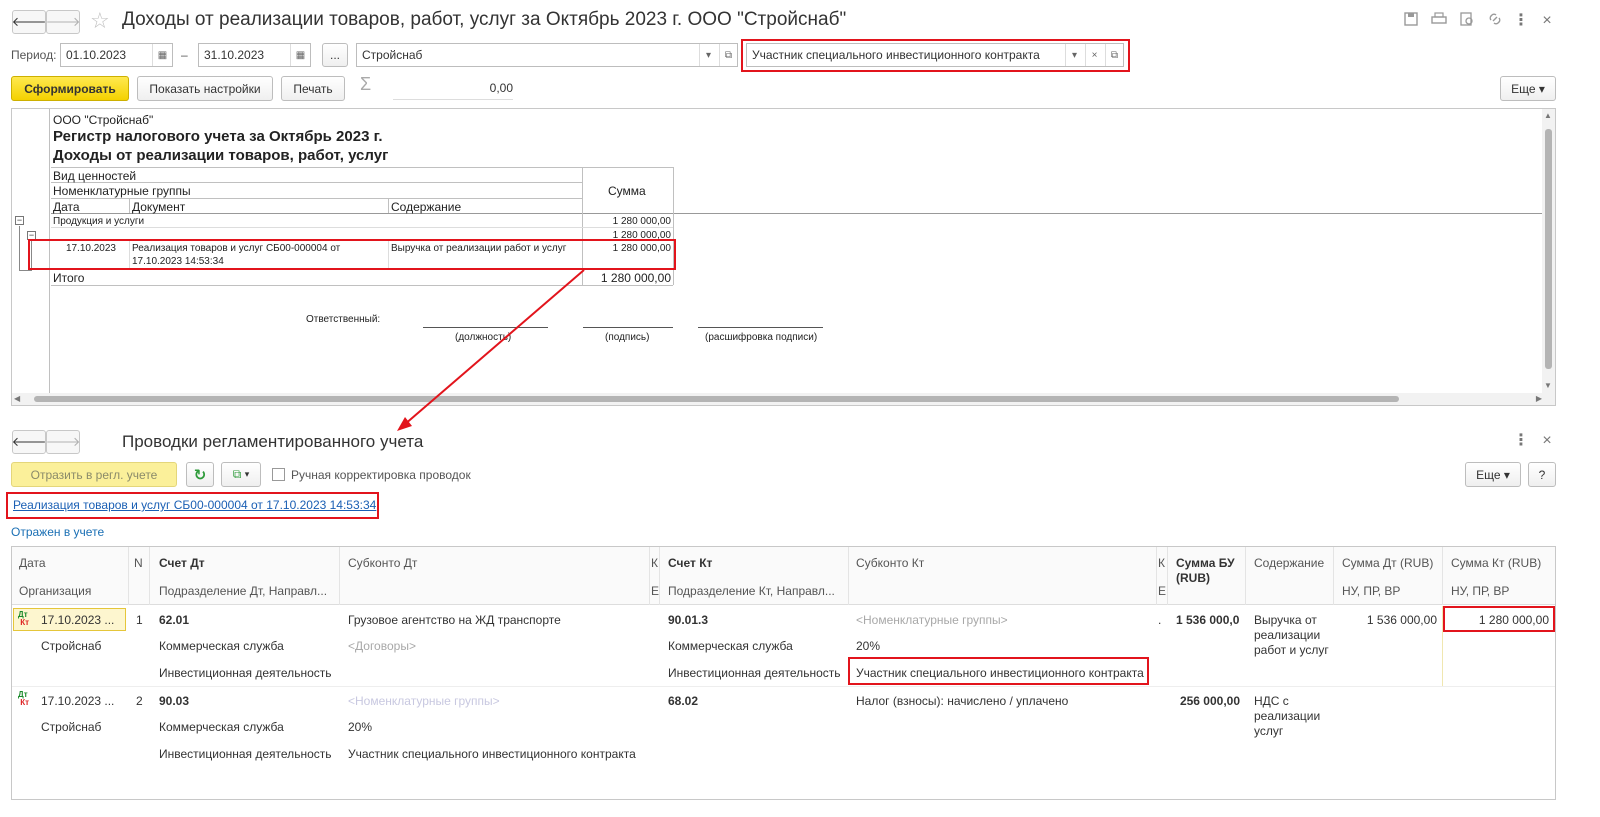 This screenshot has height=817, width=1600. Describe the element at coordinates (71, 727) in the screenshot. I see `row2-org: Стройснаб` at that location.